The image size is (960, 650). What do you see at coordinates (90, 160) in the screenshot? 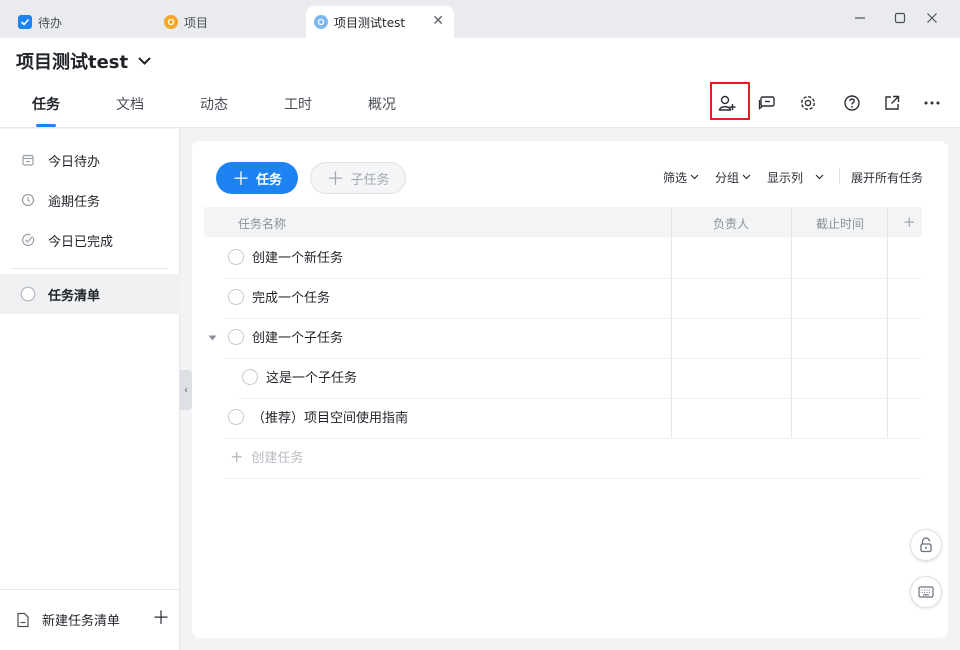
I see `sidebar-item-today-todo: 今日待办` at bounding box center [90, 160].